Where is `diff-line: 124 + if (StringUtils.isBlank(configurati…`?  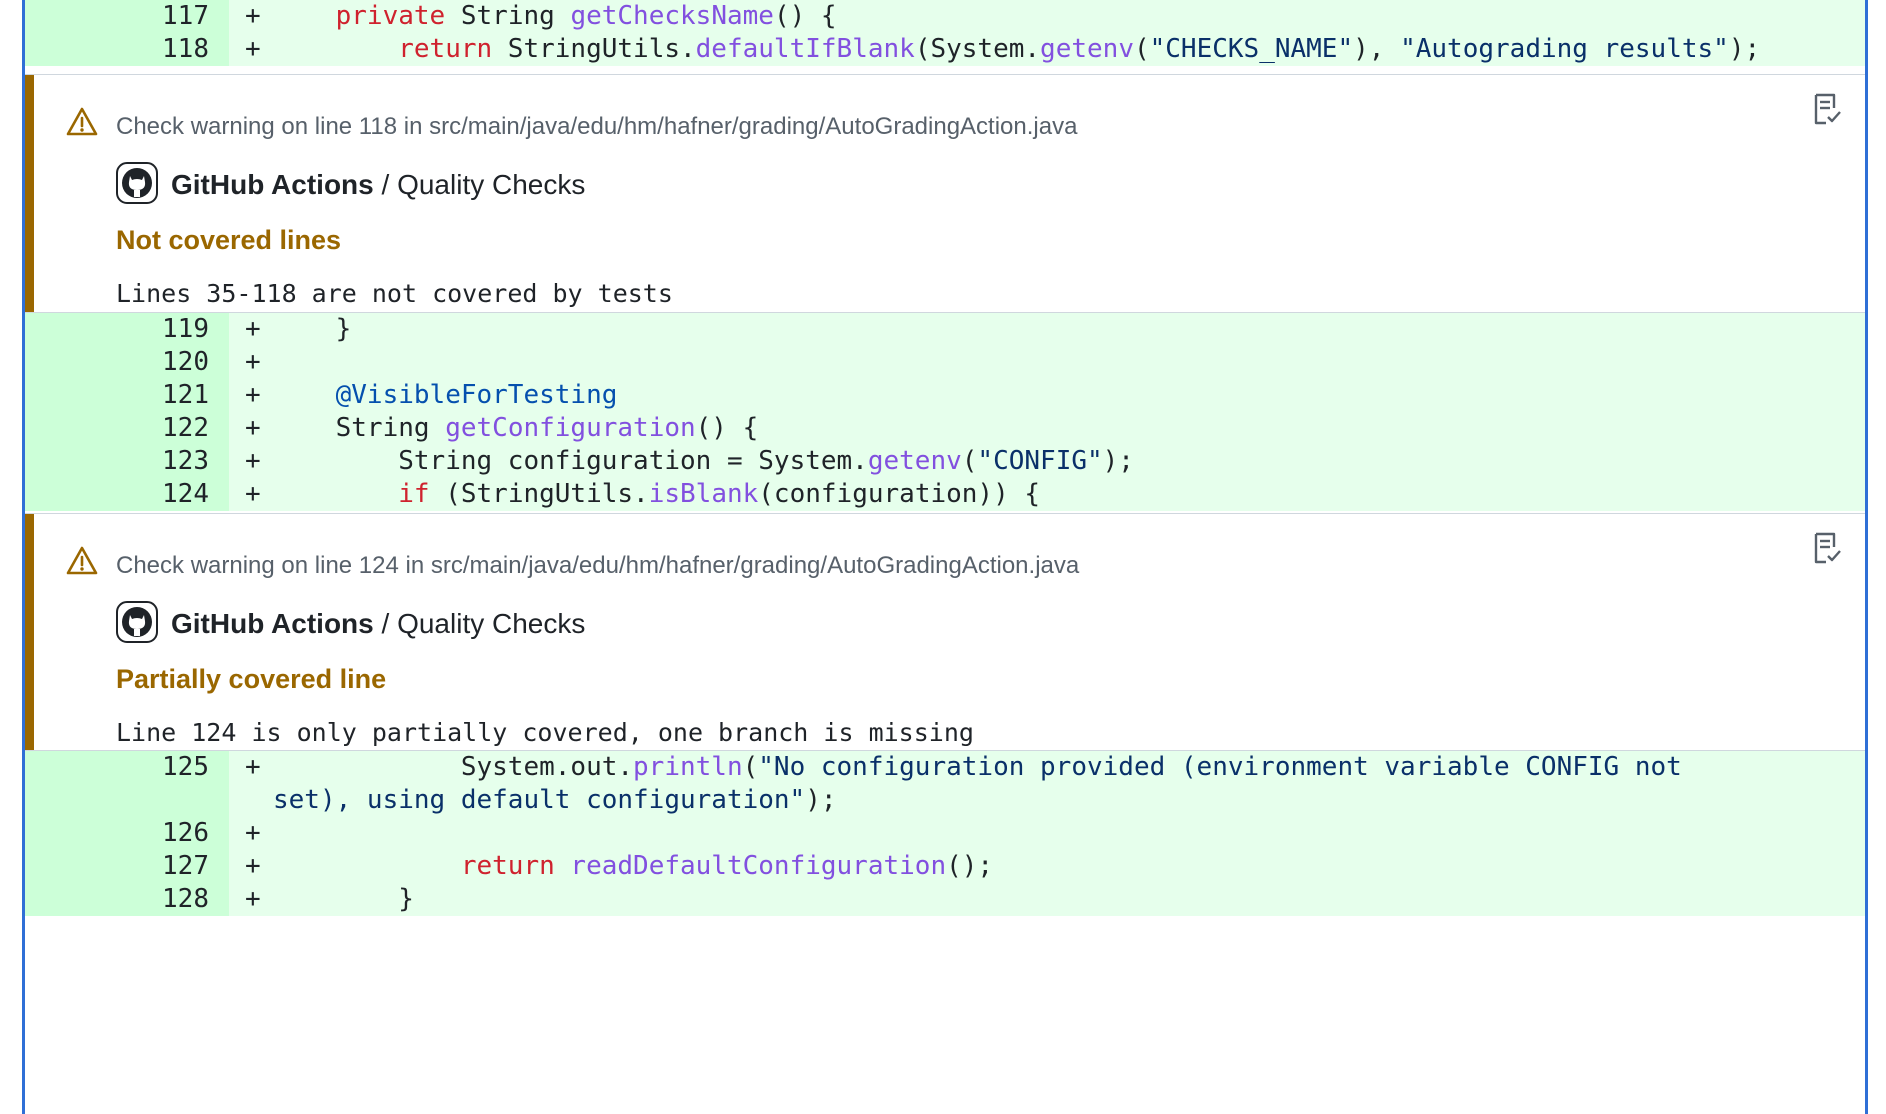 diff-line: 124 + if (StringUtils.isBlank(configurati… is located at coordinates (945, 494).